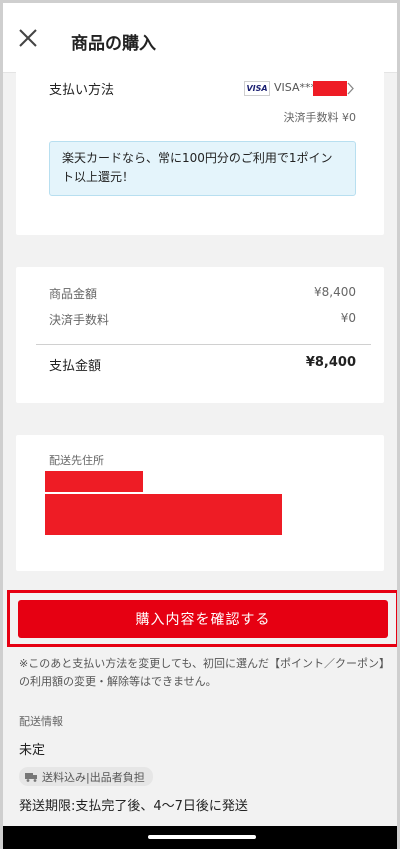  I want to click on shipping-fee-badge: 送料込み|出品者負担, so click(86, 776).